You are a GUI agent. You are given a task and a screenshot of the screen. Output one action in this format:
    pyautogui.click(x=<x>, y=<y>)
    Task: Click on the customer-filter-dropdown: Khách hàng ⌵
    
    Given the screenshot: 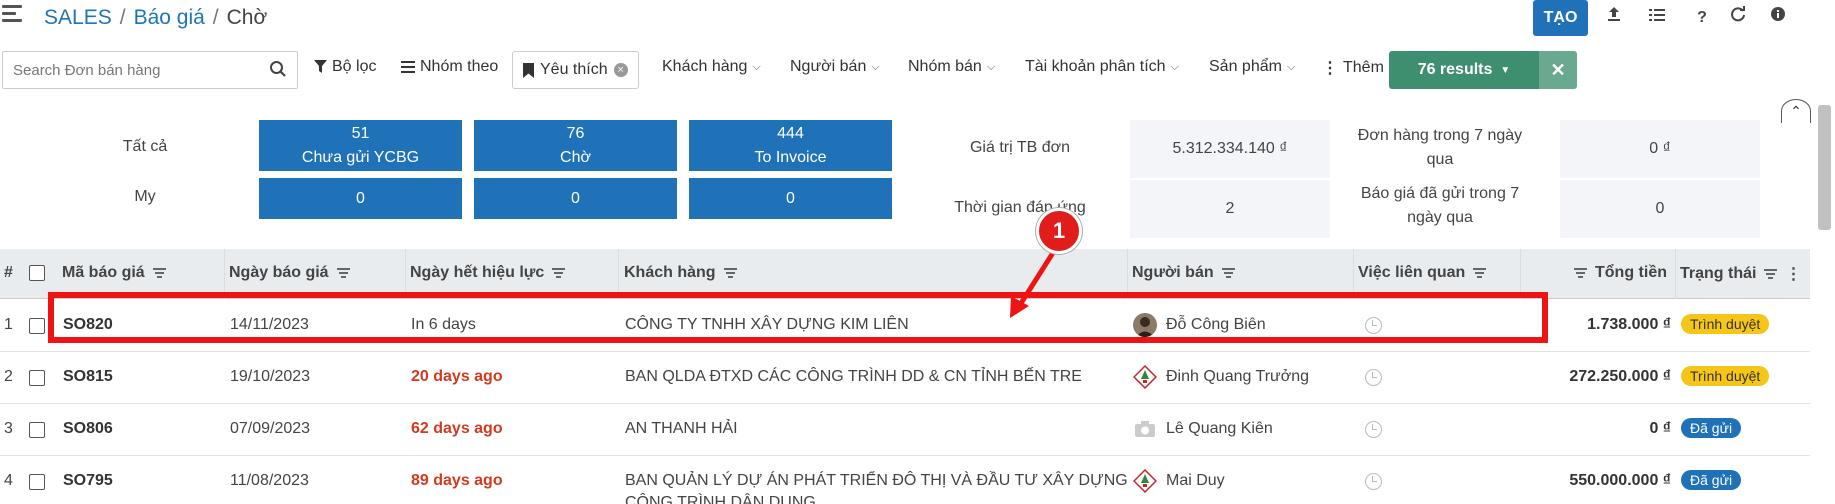 What is the action you would take?
    pyautogui.click(x=711, y=67)
    